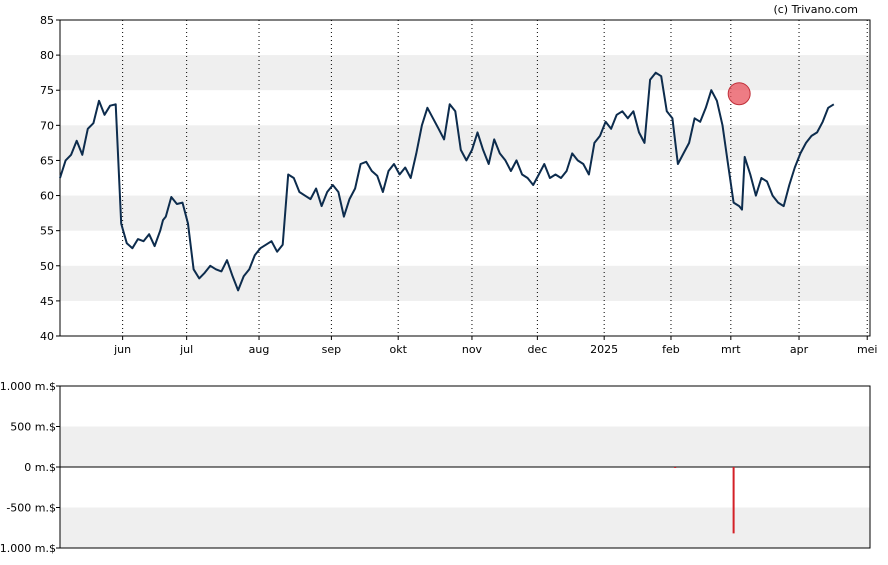 This screenshot has width=888, height=565. I want to click on price-panel-y-ticks: 40 45 50 55 60 65 70 75 80 85, so click(50, 178).